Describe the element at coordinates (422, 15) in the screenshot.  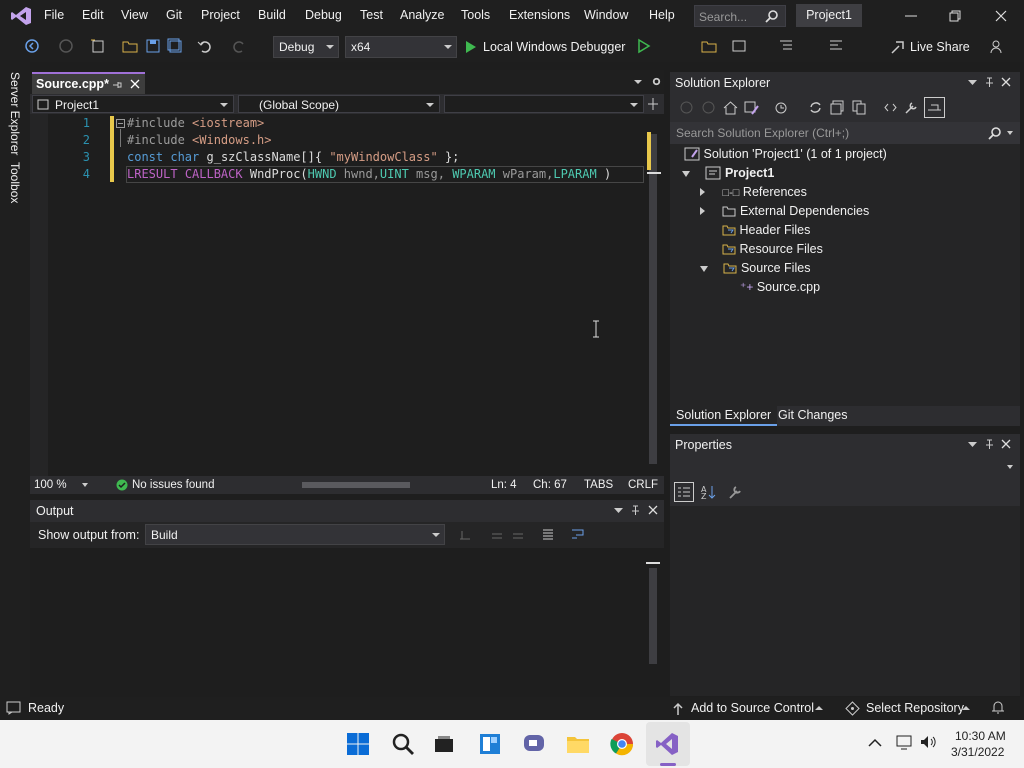
I see `menu-analyze: Analyze` at that location.